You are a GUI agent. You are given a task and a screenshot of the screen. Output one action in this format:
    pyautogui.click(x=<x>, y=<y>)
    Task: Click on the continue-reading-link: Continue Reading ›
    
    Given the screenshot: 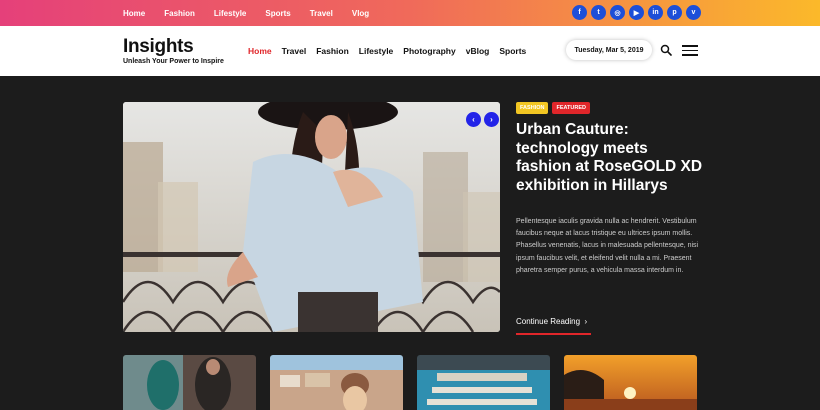 What is the action you would take?
    pyautogui.click(x=551, y=321)
    